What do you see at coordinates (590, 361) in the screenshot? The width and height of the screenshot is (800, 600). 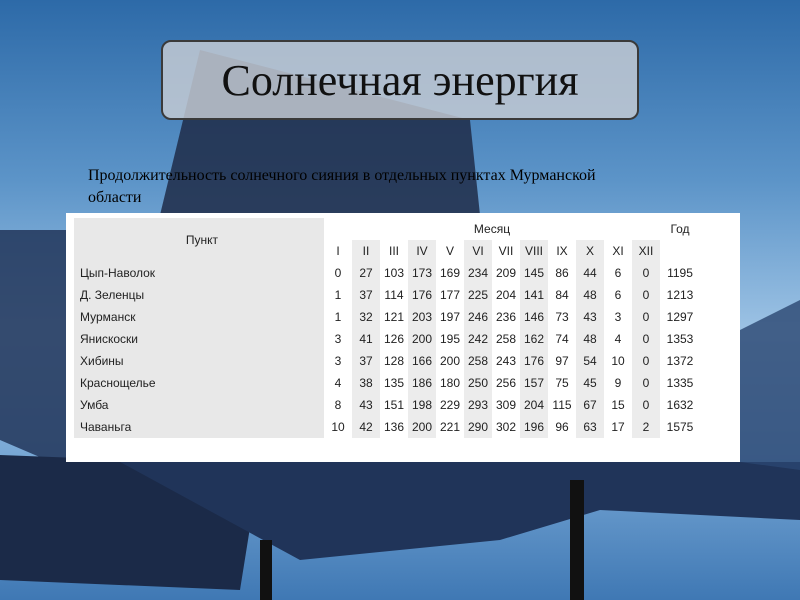 I see `month-value: 54` at bounding box center [590, 361].